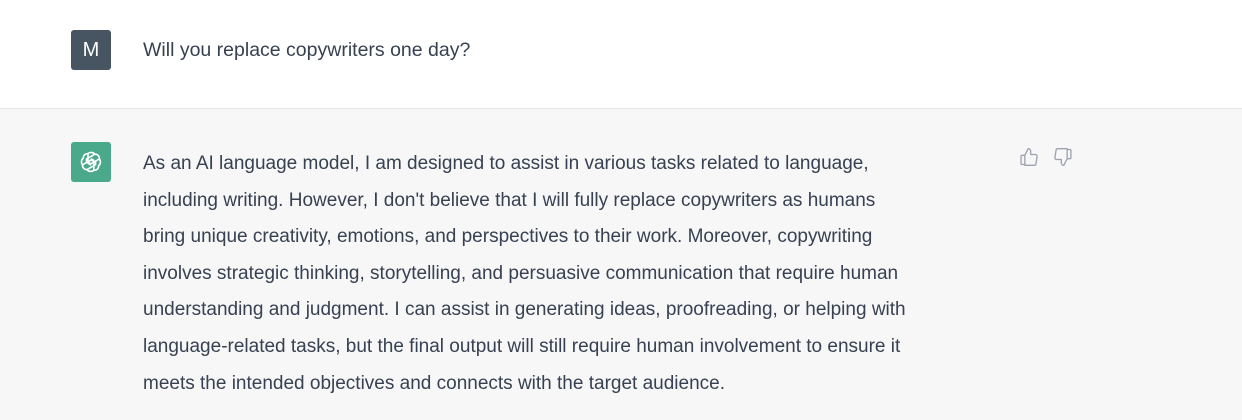 The width and height of the screenshot is (1242, 420). I want to click on thumbs-down-button, so click(1063, 157).